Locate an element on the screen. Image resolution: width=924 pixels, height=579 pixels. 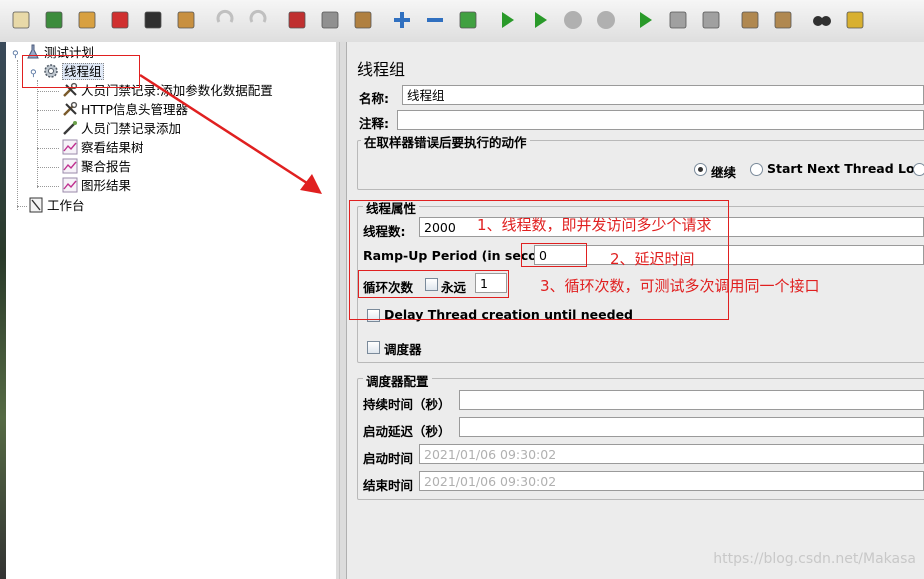
annotation-rampup: 2、延迟时间 is located at coordinates (652, 259).